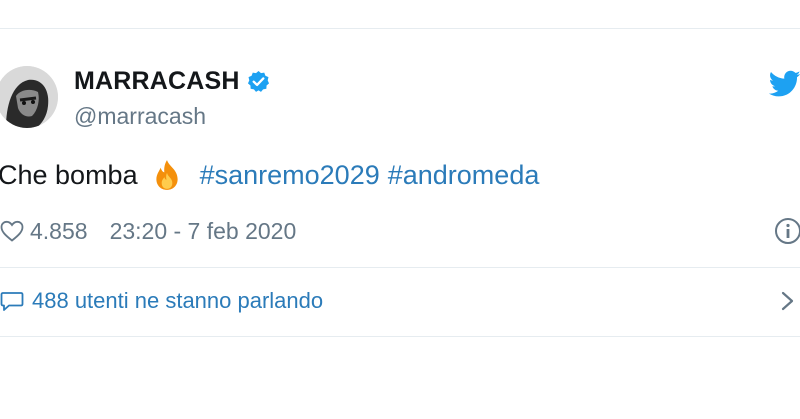  Describe the element at coordinates (59, 231) in the screenshot. I see `likes-count: 4.858` at that location.